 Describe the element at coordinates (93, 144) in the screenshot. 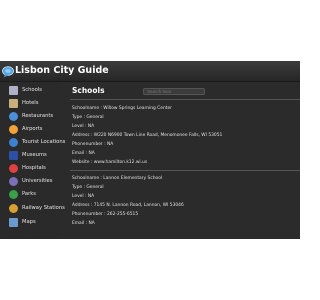

I see `school-phone: Phonenumber : NA` at that location.